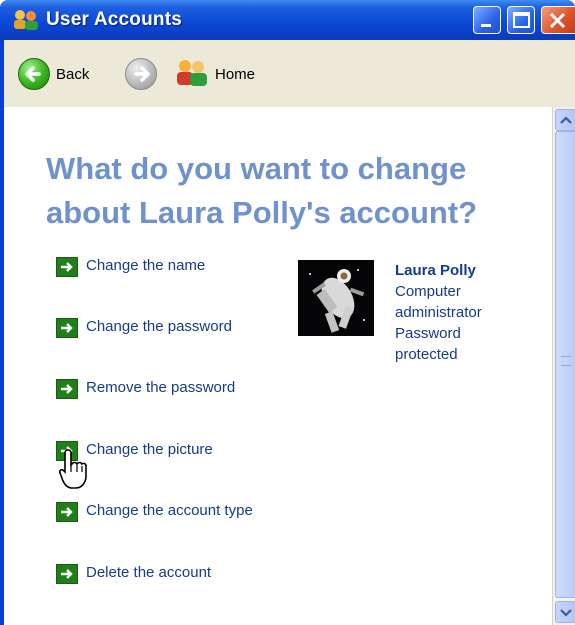 The height and width of the screenshot is (625, 575). I want to click on close-icon, so click(557, 20).